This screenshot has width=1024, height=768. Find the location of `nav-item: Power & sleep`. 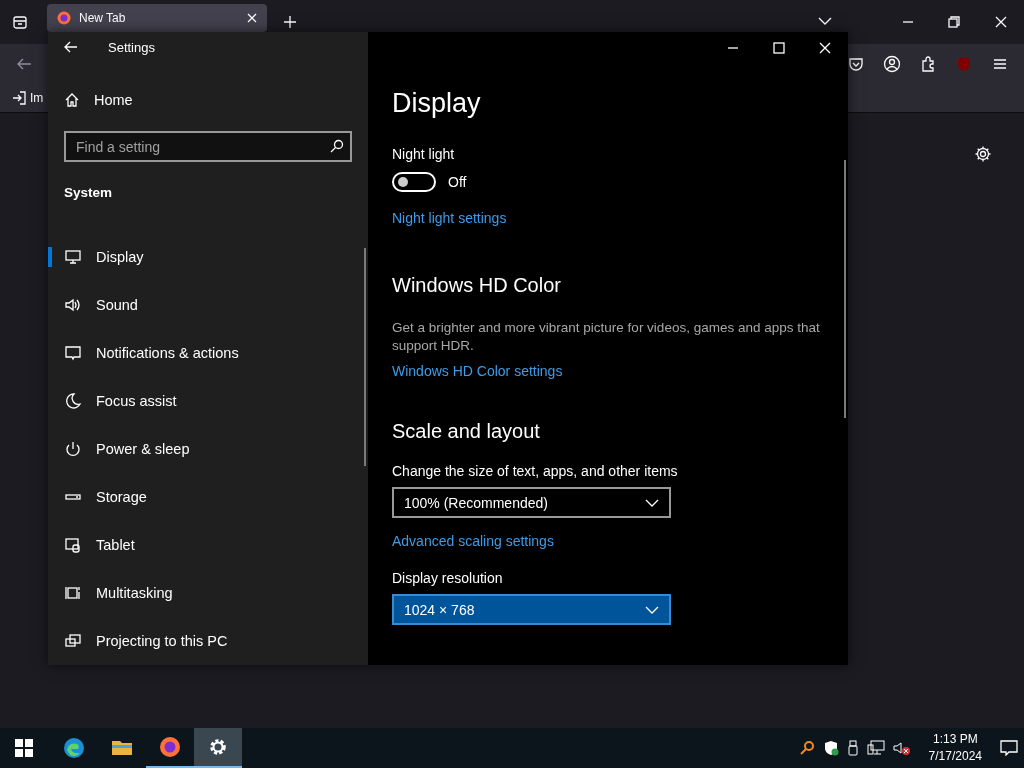

nav-item: Power & sleep is located at coordinates (208, 449).